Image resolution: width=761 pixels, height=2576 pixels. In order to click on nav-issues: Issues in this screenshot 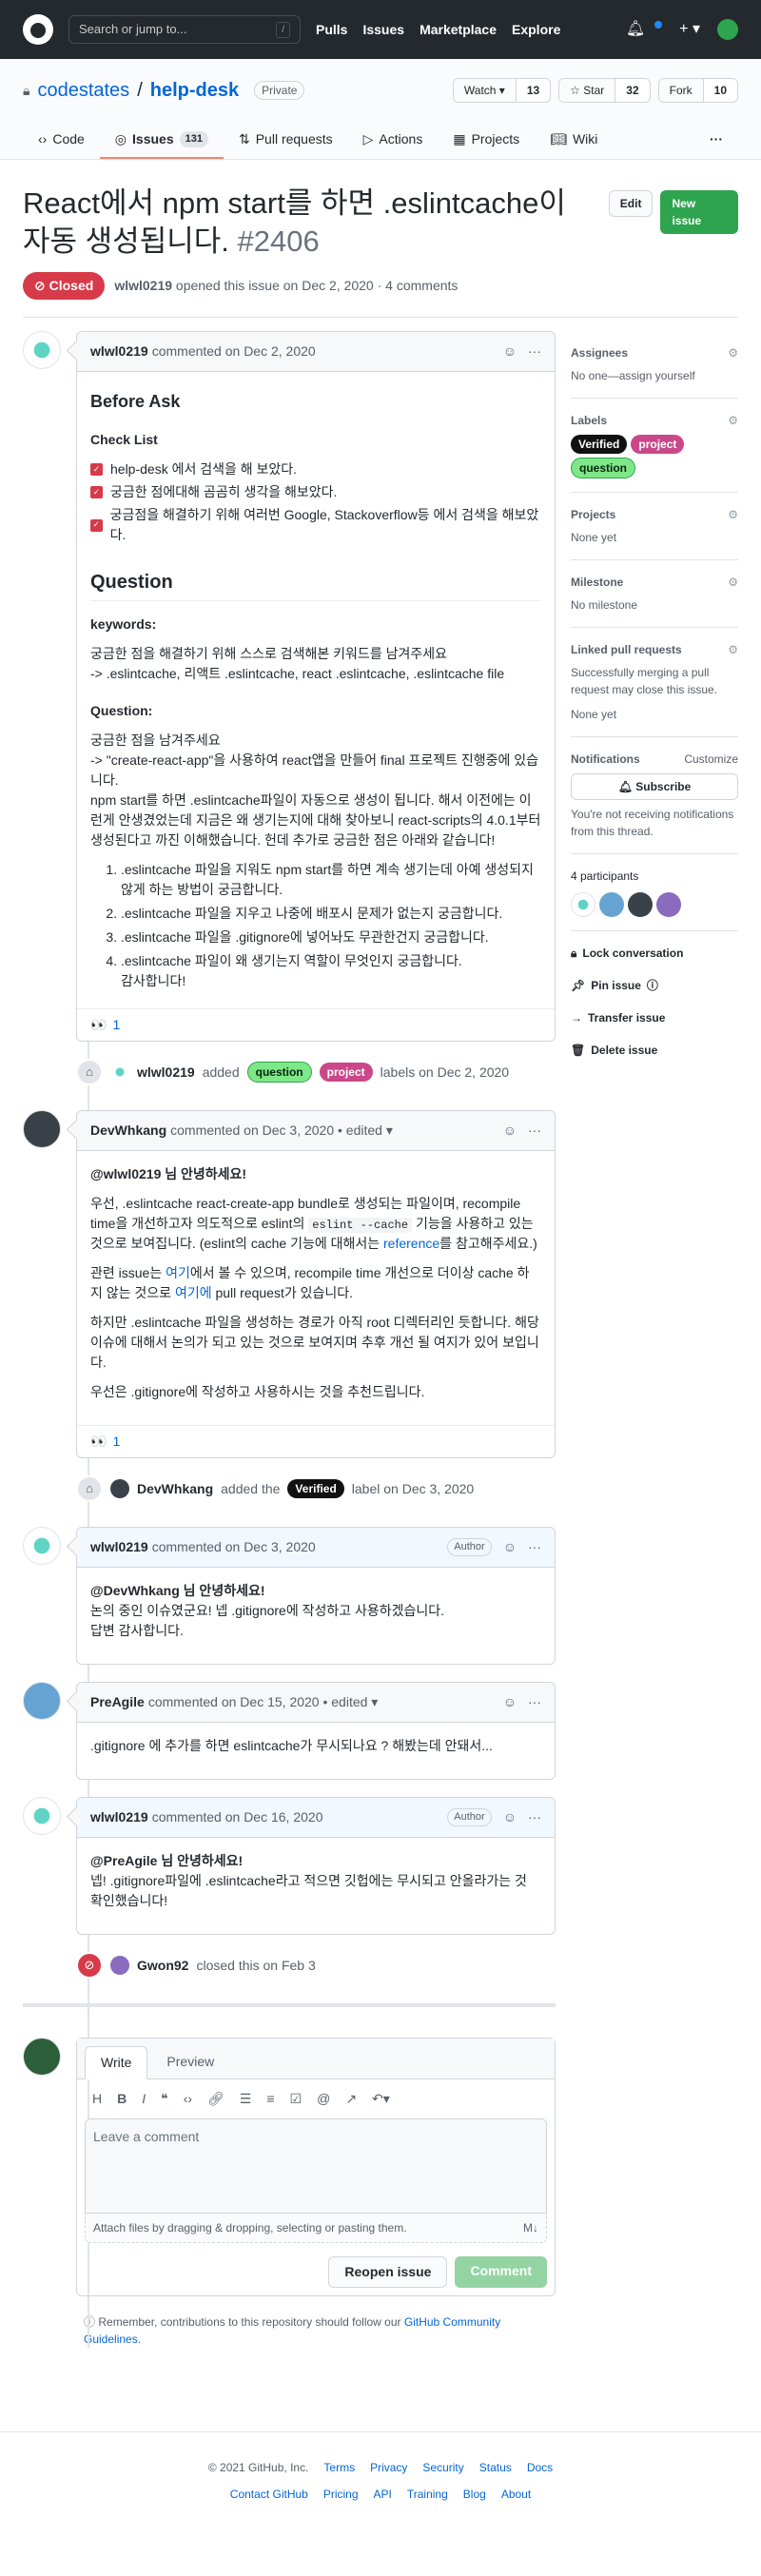, I will do `click(383, 30)`.